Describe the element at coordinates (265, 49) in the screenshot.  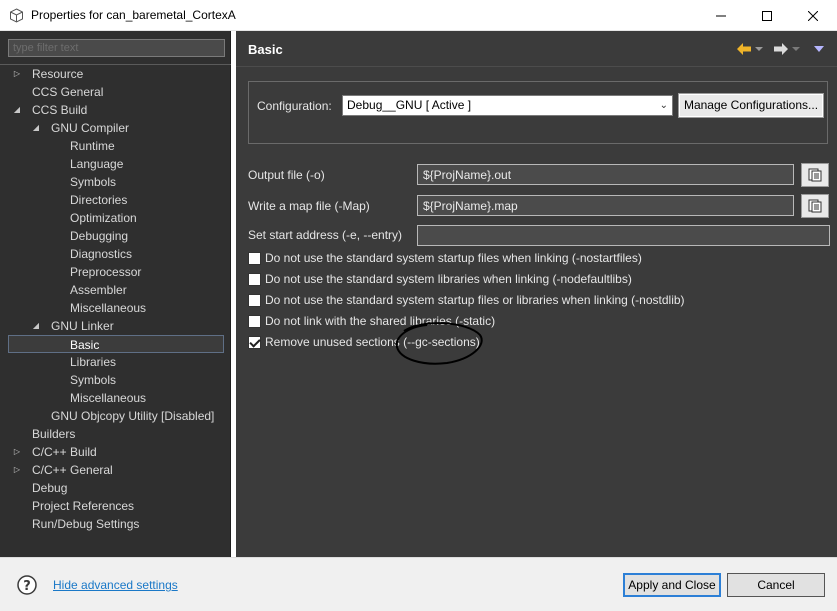
I see `page-title: Basic` at that location.